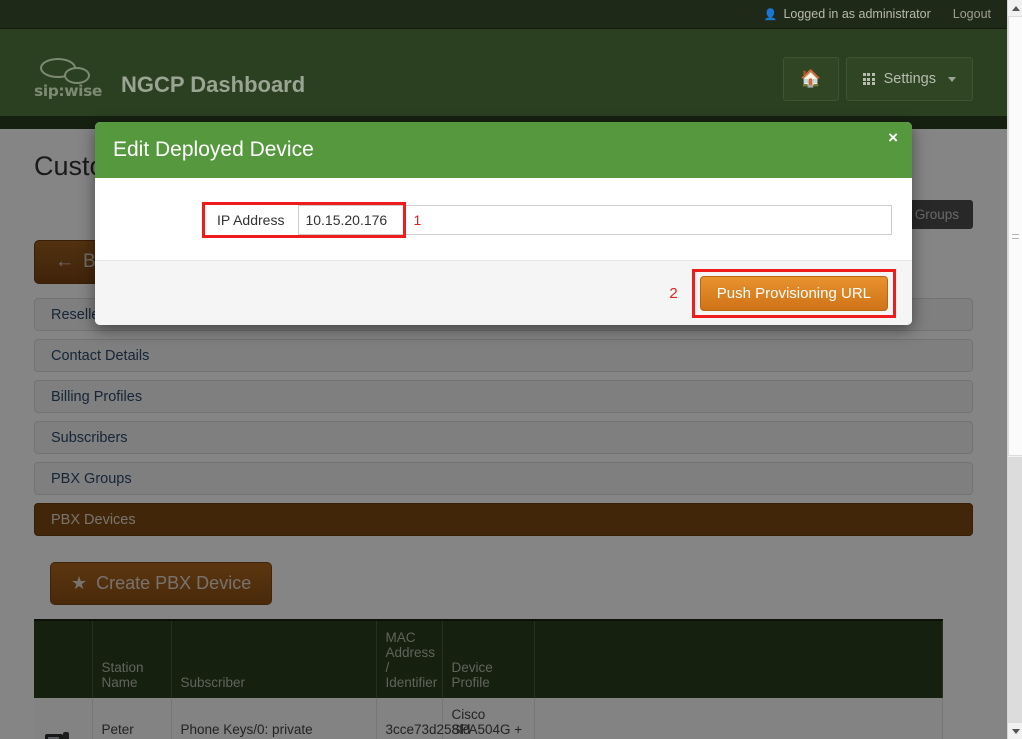  Describe the element at coordinates (503, 150) in the screenshot. I see `modal-header: Edit Deployed Device ×` at that location.